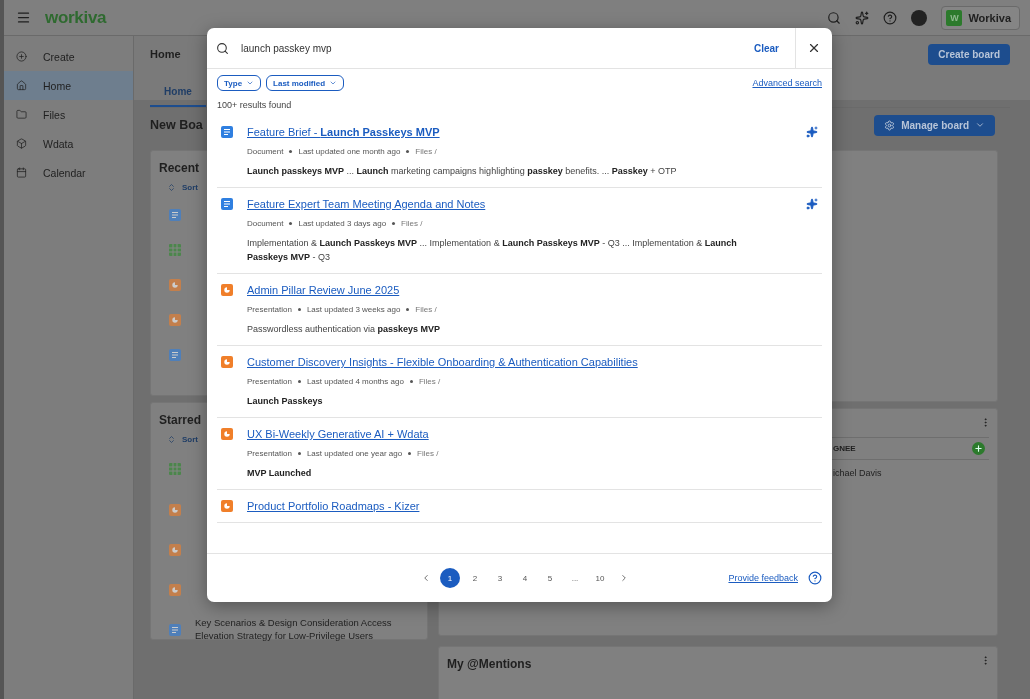 This screenshot has width=1030, height=699. What do you see at coordinates (978, 448) in the screenshot?
I see `add-icon` at bounding box center [978, 448].